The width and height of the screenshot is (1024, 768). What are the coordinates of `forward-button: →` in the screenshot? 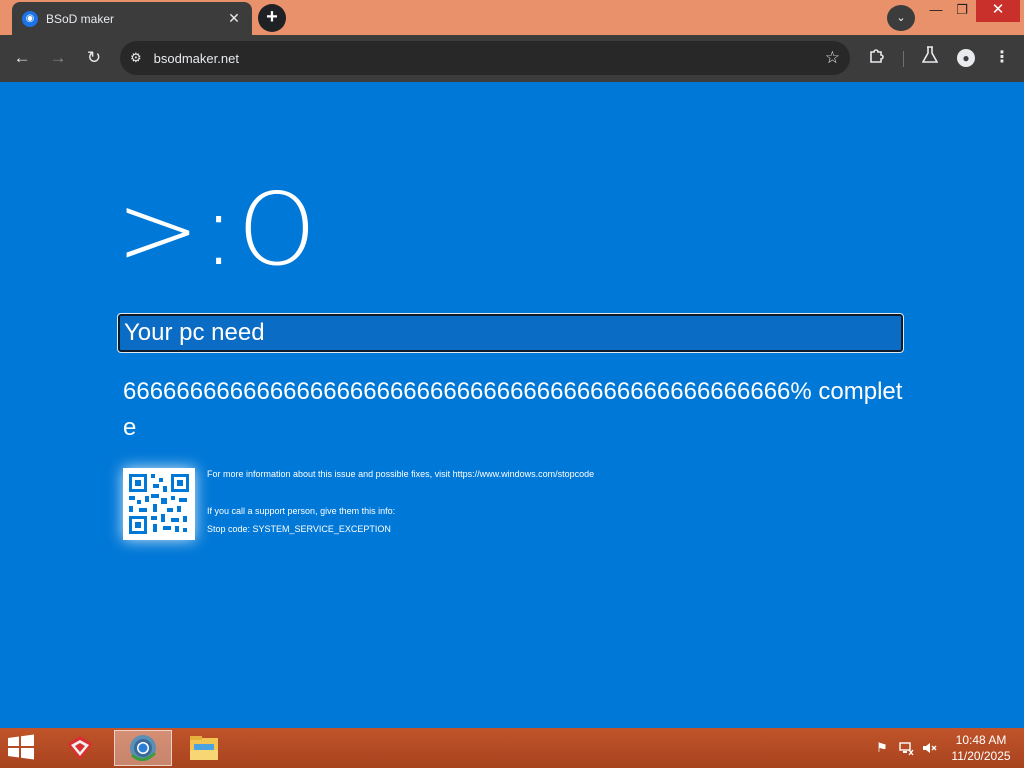 It's located at (58, 58).